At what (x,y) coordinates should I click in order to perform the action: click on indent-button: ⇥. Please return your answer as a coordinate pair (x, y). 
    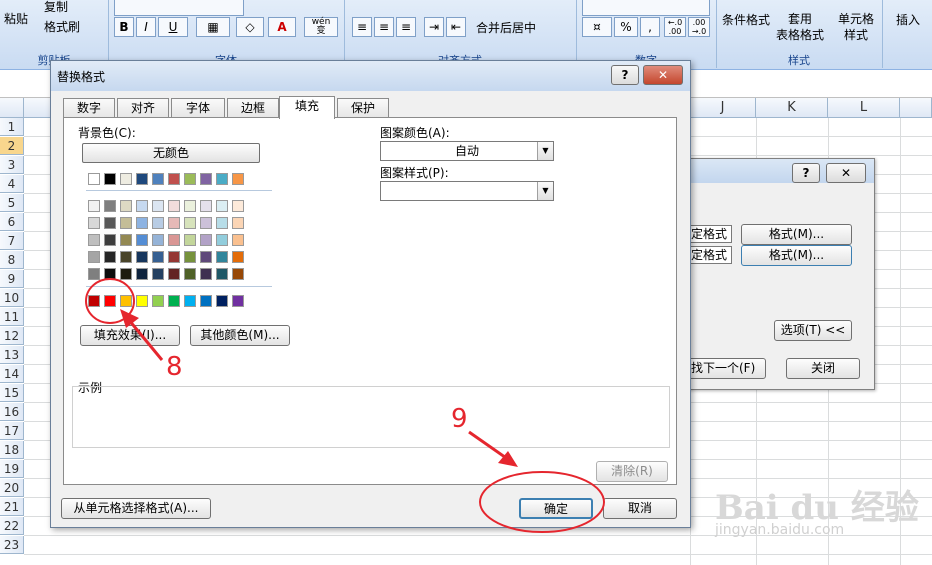
    Looking at the image, I should click on (434, 27).